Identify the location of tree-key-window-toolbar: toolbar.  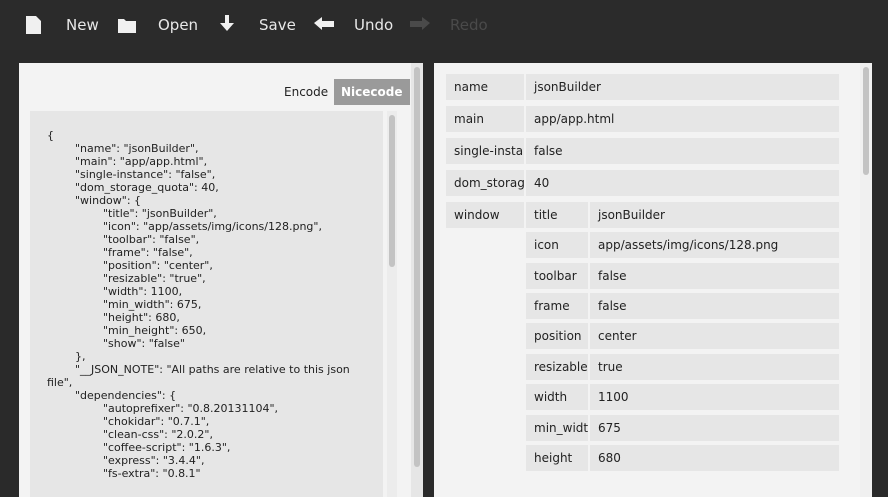
(557, 276).